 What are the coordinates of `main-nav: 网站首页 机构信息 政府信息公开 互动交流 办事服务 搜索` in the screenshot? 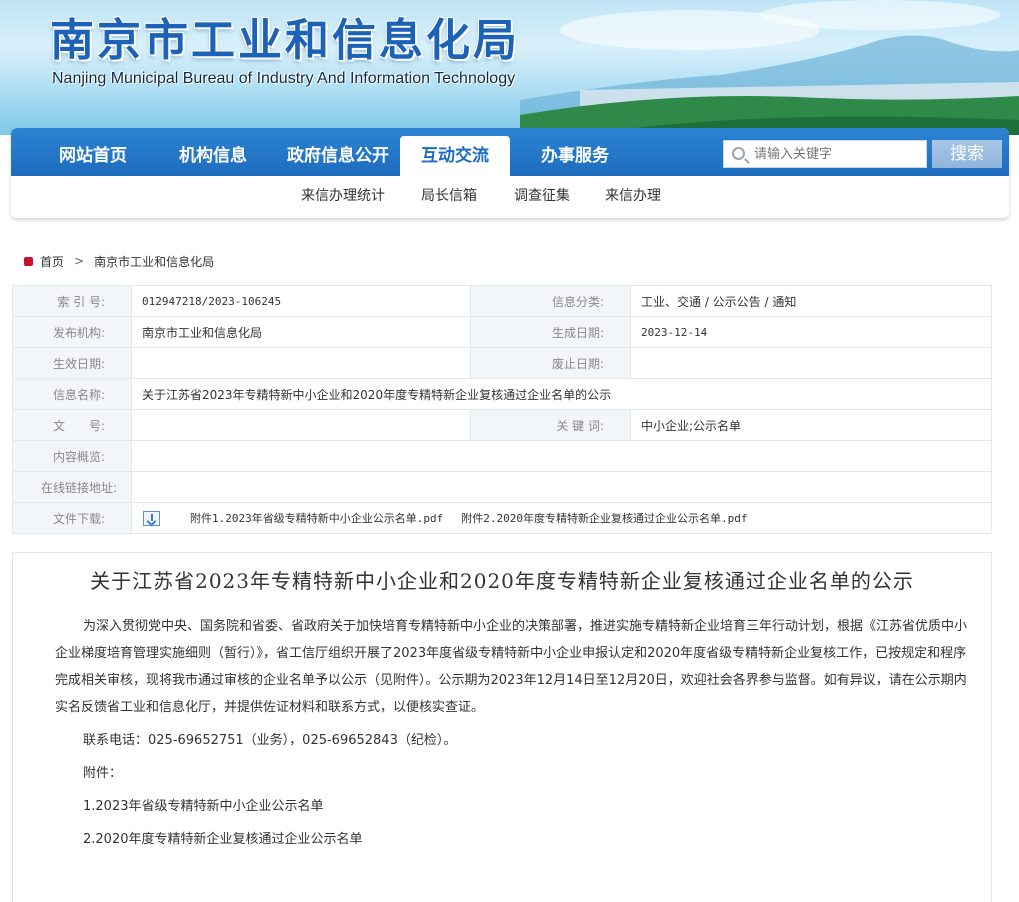 It's located at (510, 152).